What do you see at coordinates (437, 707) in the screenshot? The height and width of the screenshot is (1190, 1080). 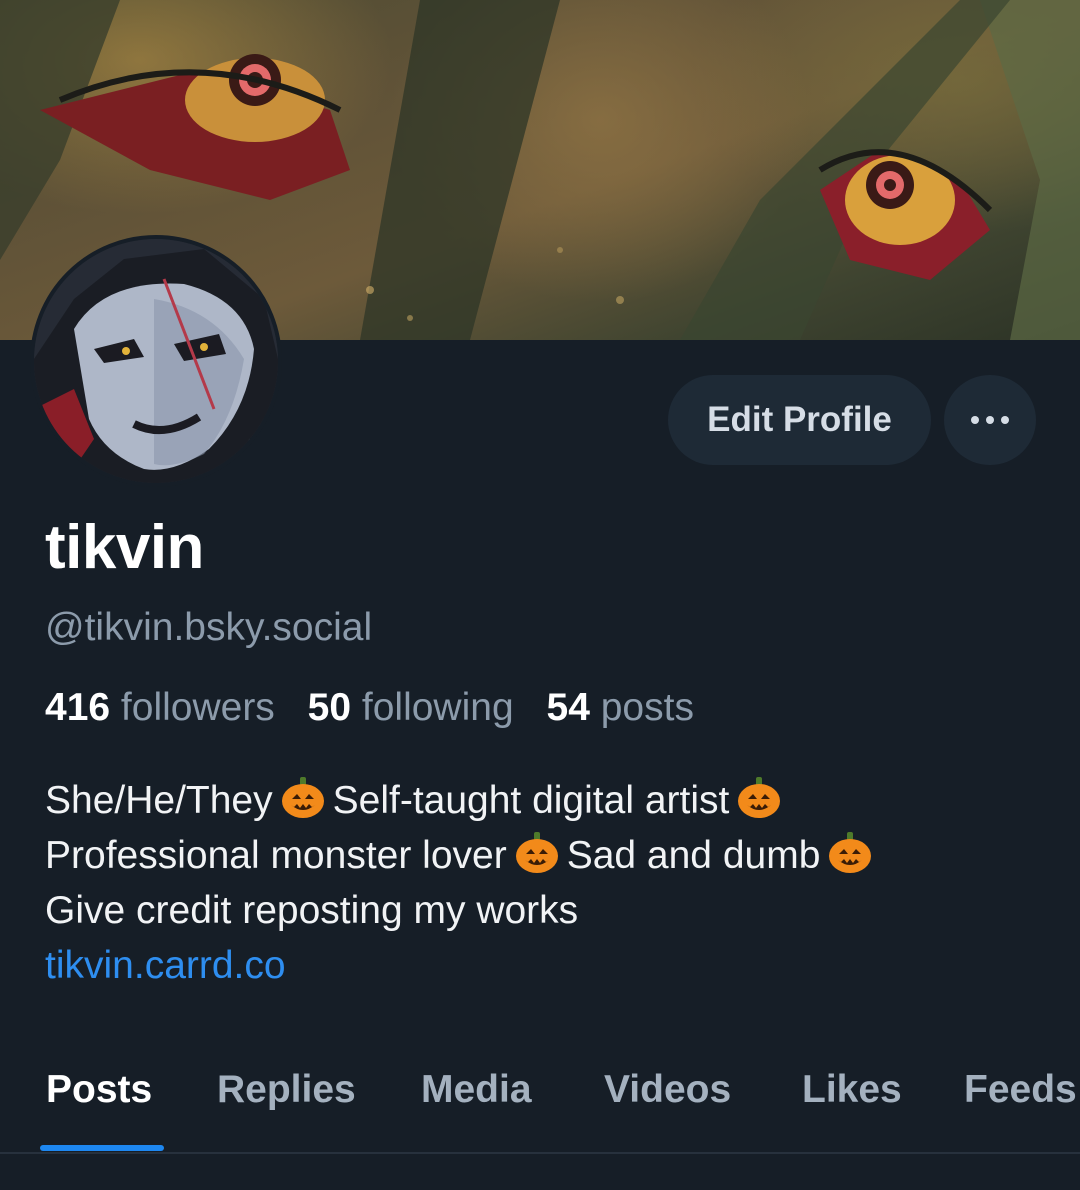 I see `following-label: following` at bounding box center [437, 707].